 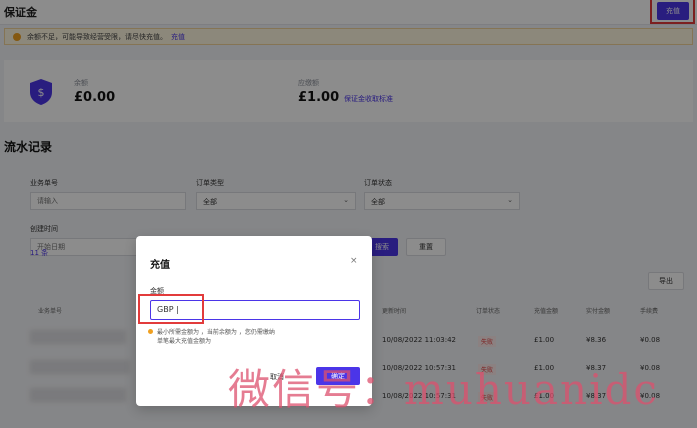 What do you see at coordinates (150, 331) in the screenshot?
I see `warning-dot-icon` at bounding box center [150, 331].